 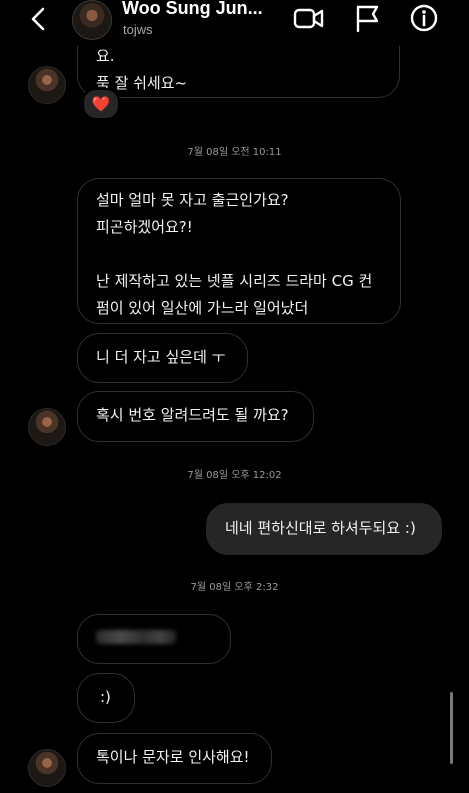 I want to click on chat-header: Woo Sung Jun... tojws, so click(x=234, y=23).